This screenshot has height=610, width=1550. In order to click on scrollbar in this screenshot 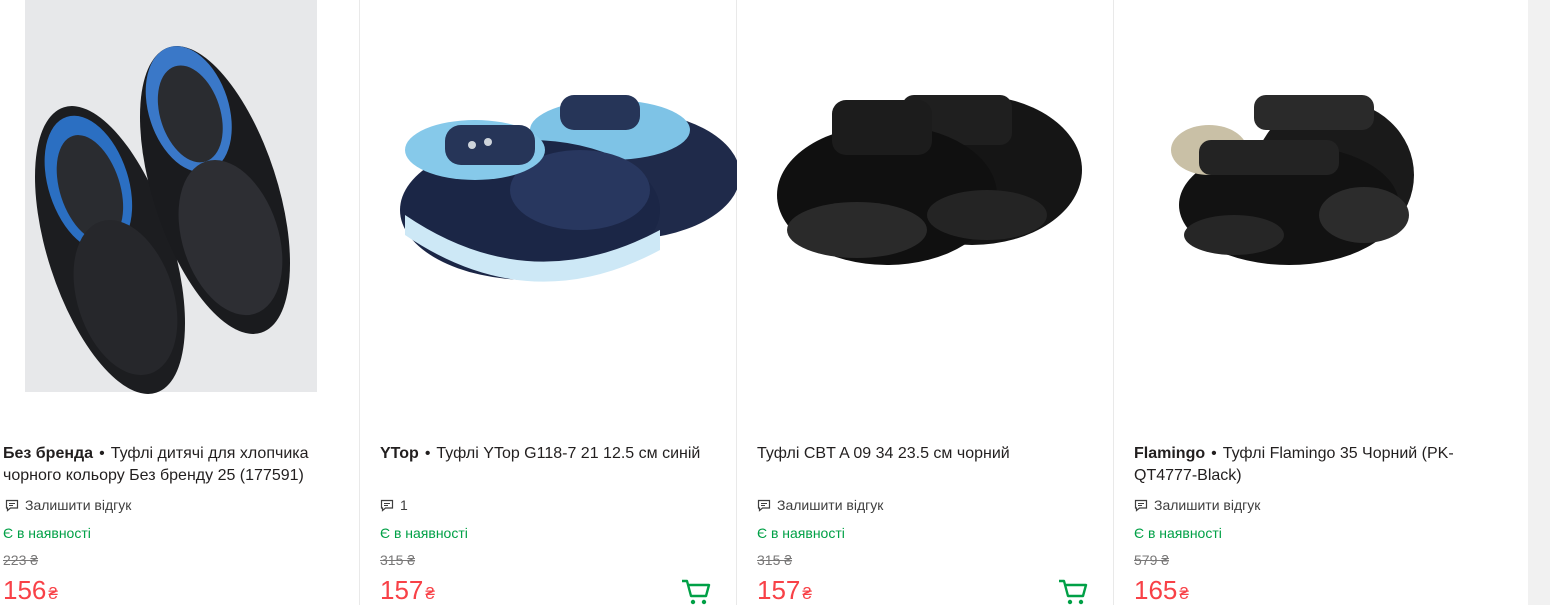, I will do `click(1539, 302)`.